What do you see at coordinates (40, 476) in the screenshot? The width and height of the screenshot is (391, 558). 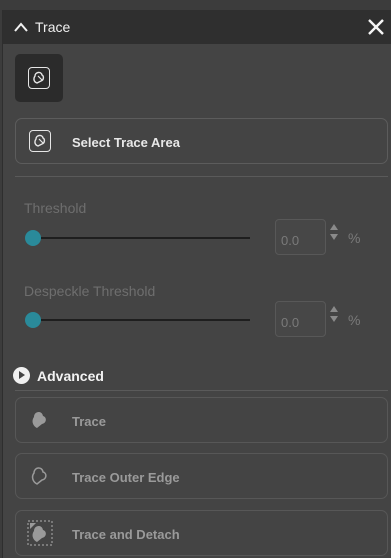 I see `trace-outline-icon` at bounding box center [40, 476].